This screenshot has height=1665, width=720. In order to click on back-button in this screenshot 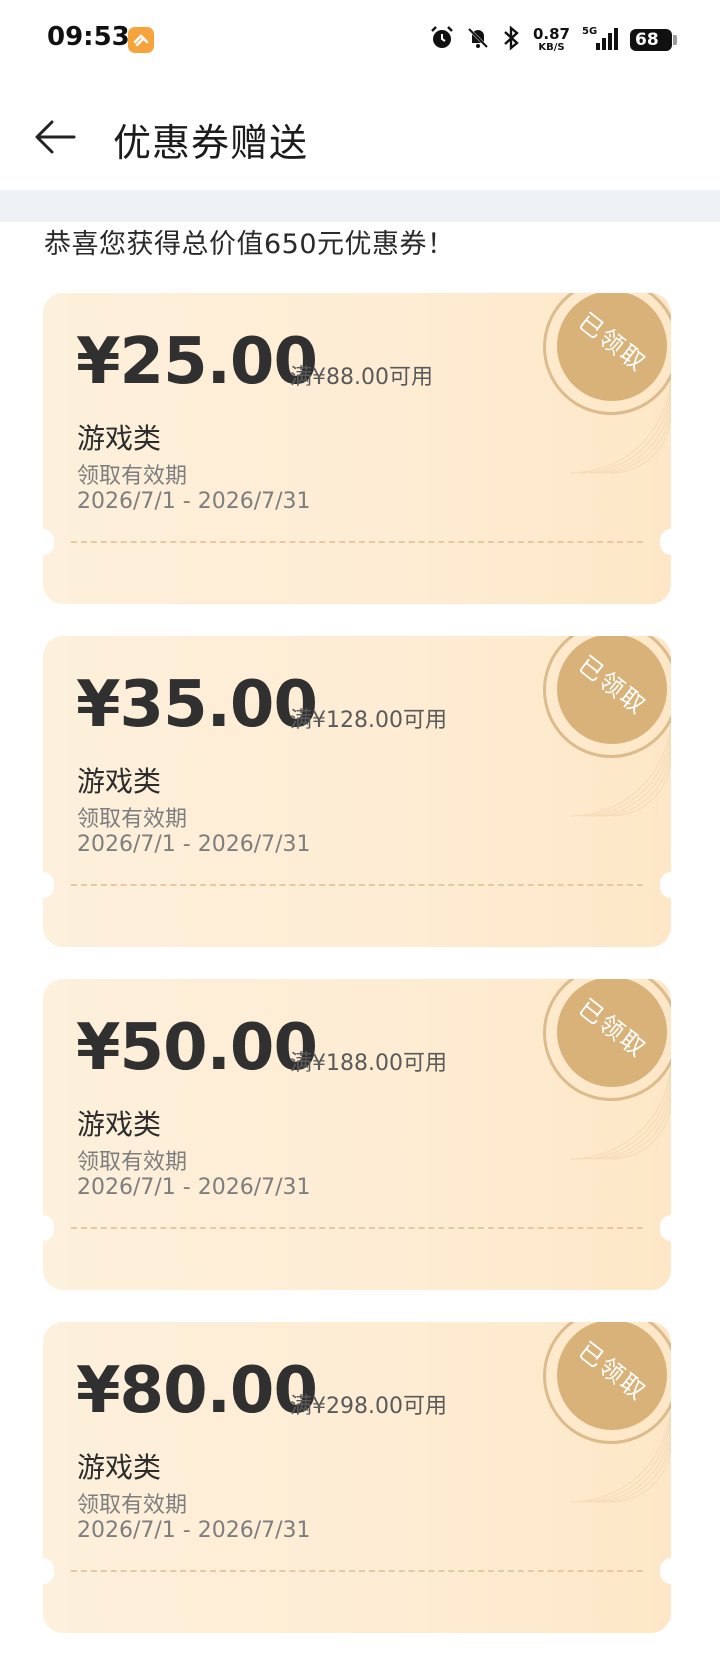, I will do `click(55, 137)`.